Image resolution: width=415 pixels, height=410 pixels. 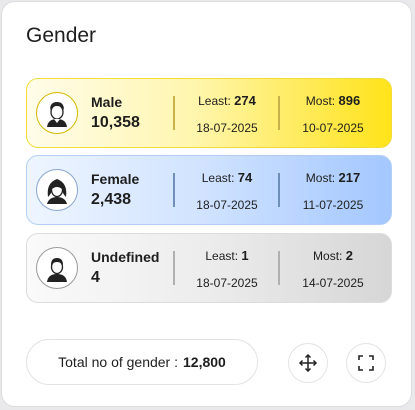 I want to click on total-gender-pill: Total no of gender : 12,800, so click(x=142, y=362).